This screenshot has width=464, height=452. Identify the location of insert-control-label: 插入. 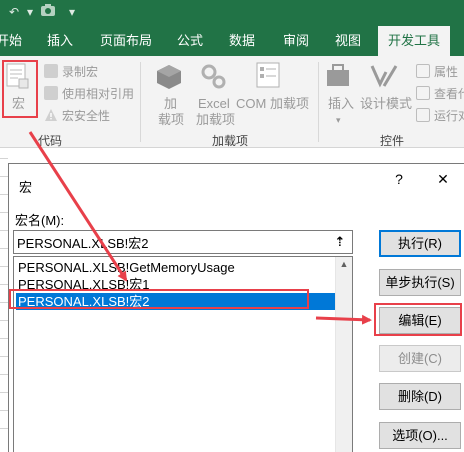
(341, 104).